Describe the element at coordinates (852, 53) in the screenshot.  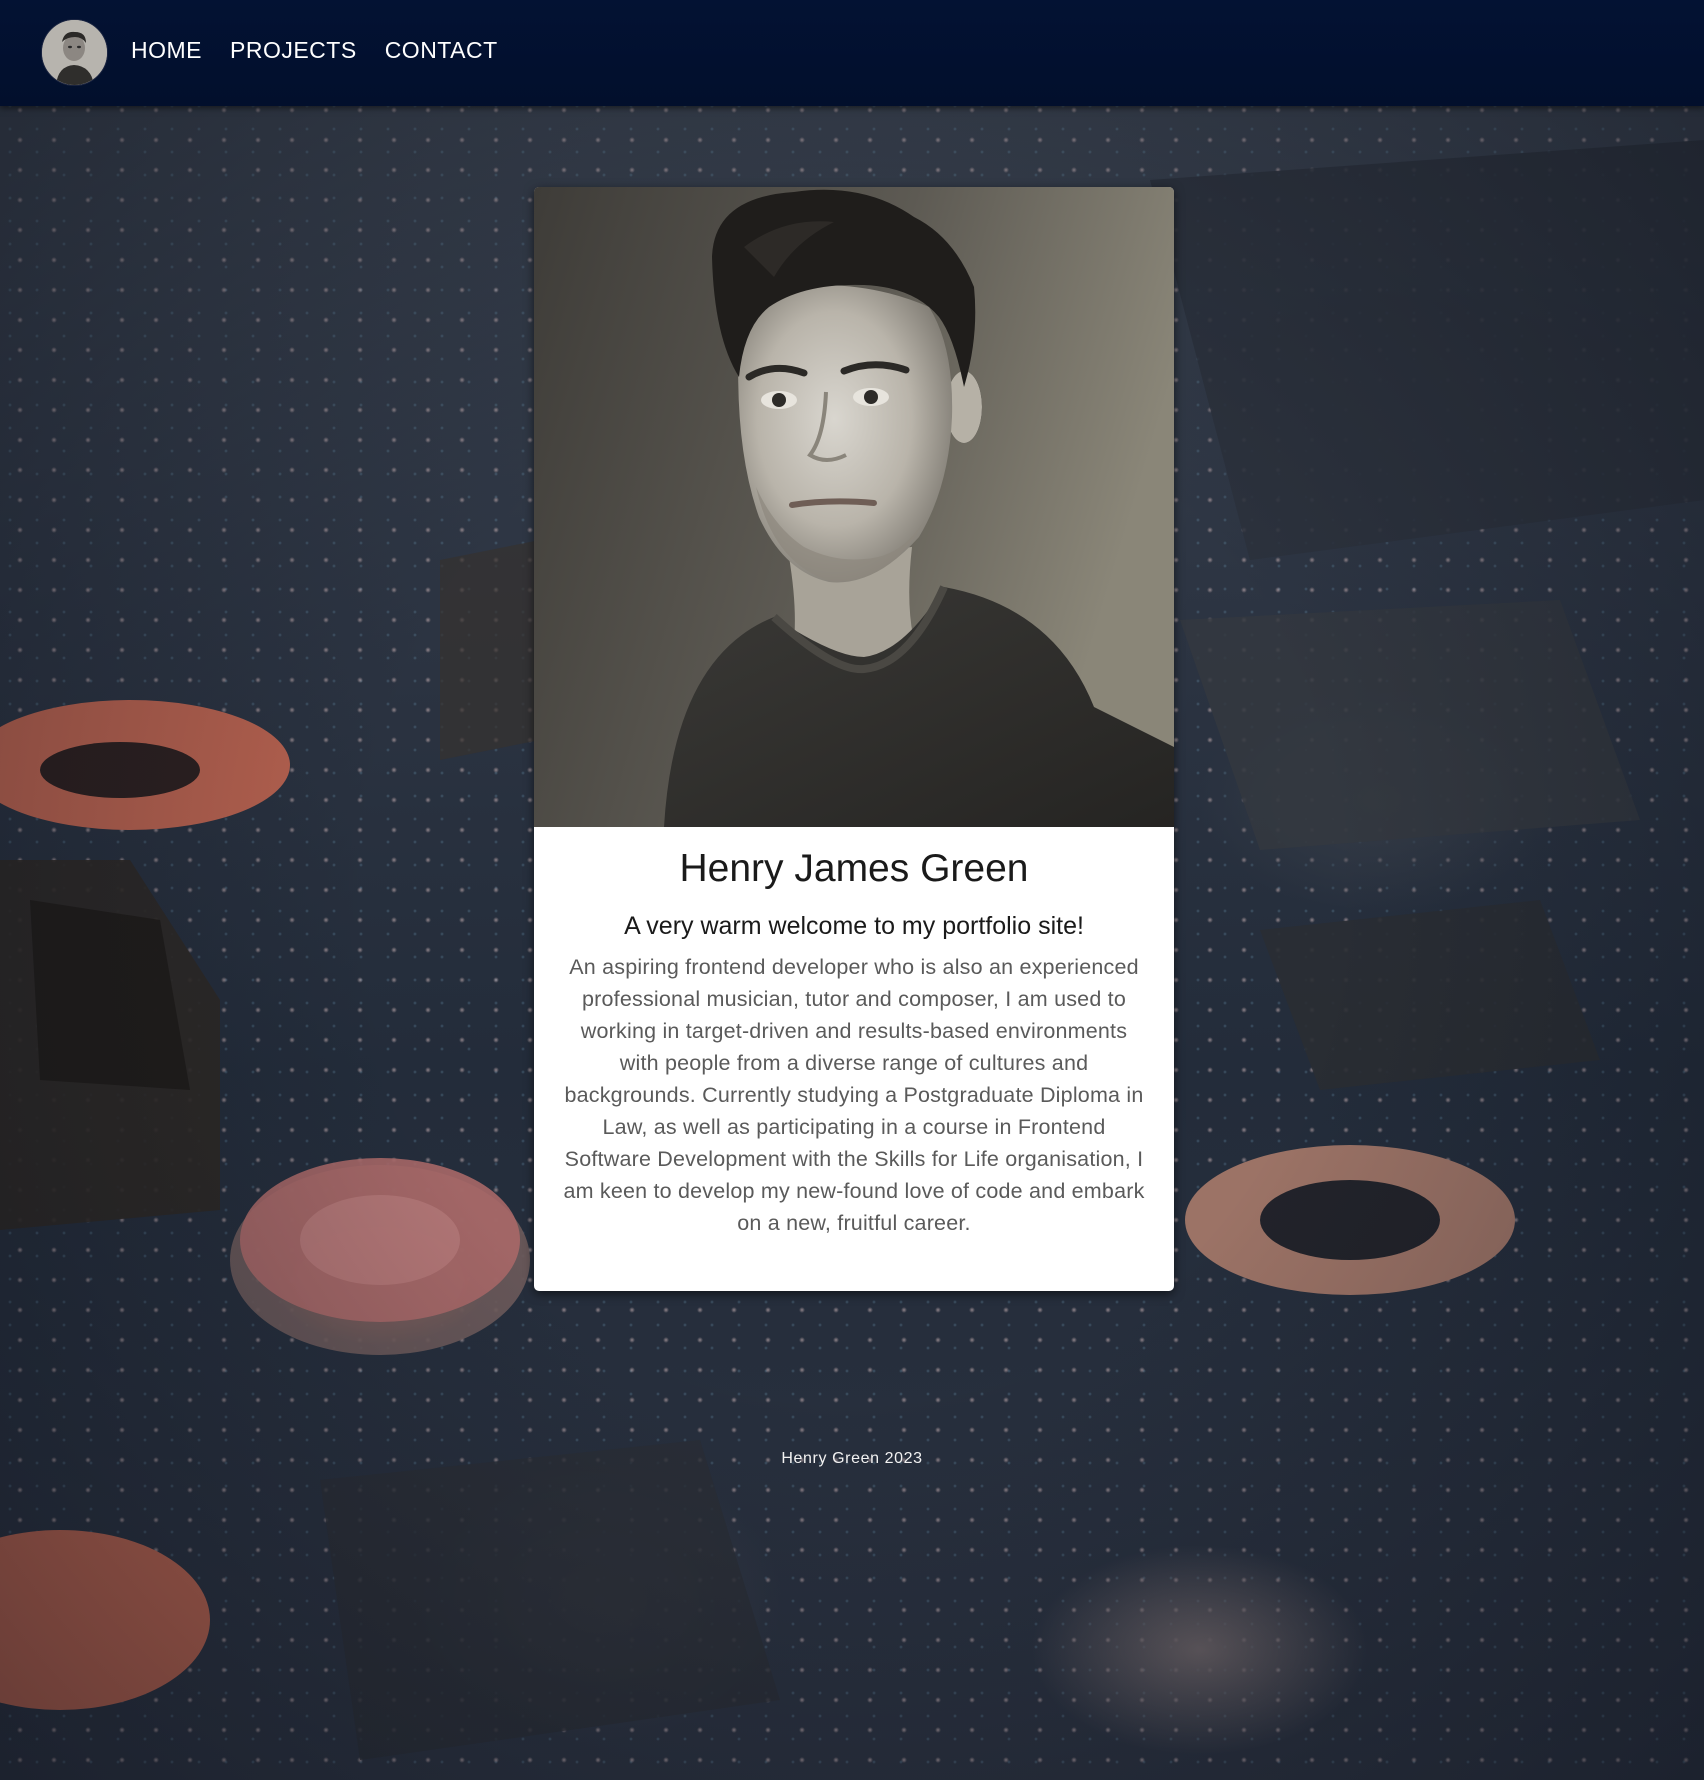
I see `navbar: HOME PROJECTS CONTACT` at that location.